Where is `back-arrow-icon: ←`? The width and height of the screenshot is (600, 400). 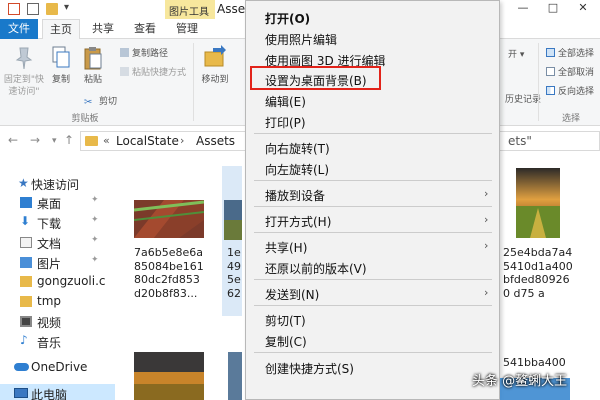
back-arrow-icon: ← is located at coordinates (13, 140).